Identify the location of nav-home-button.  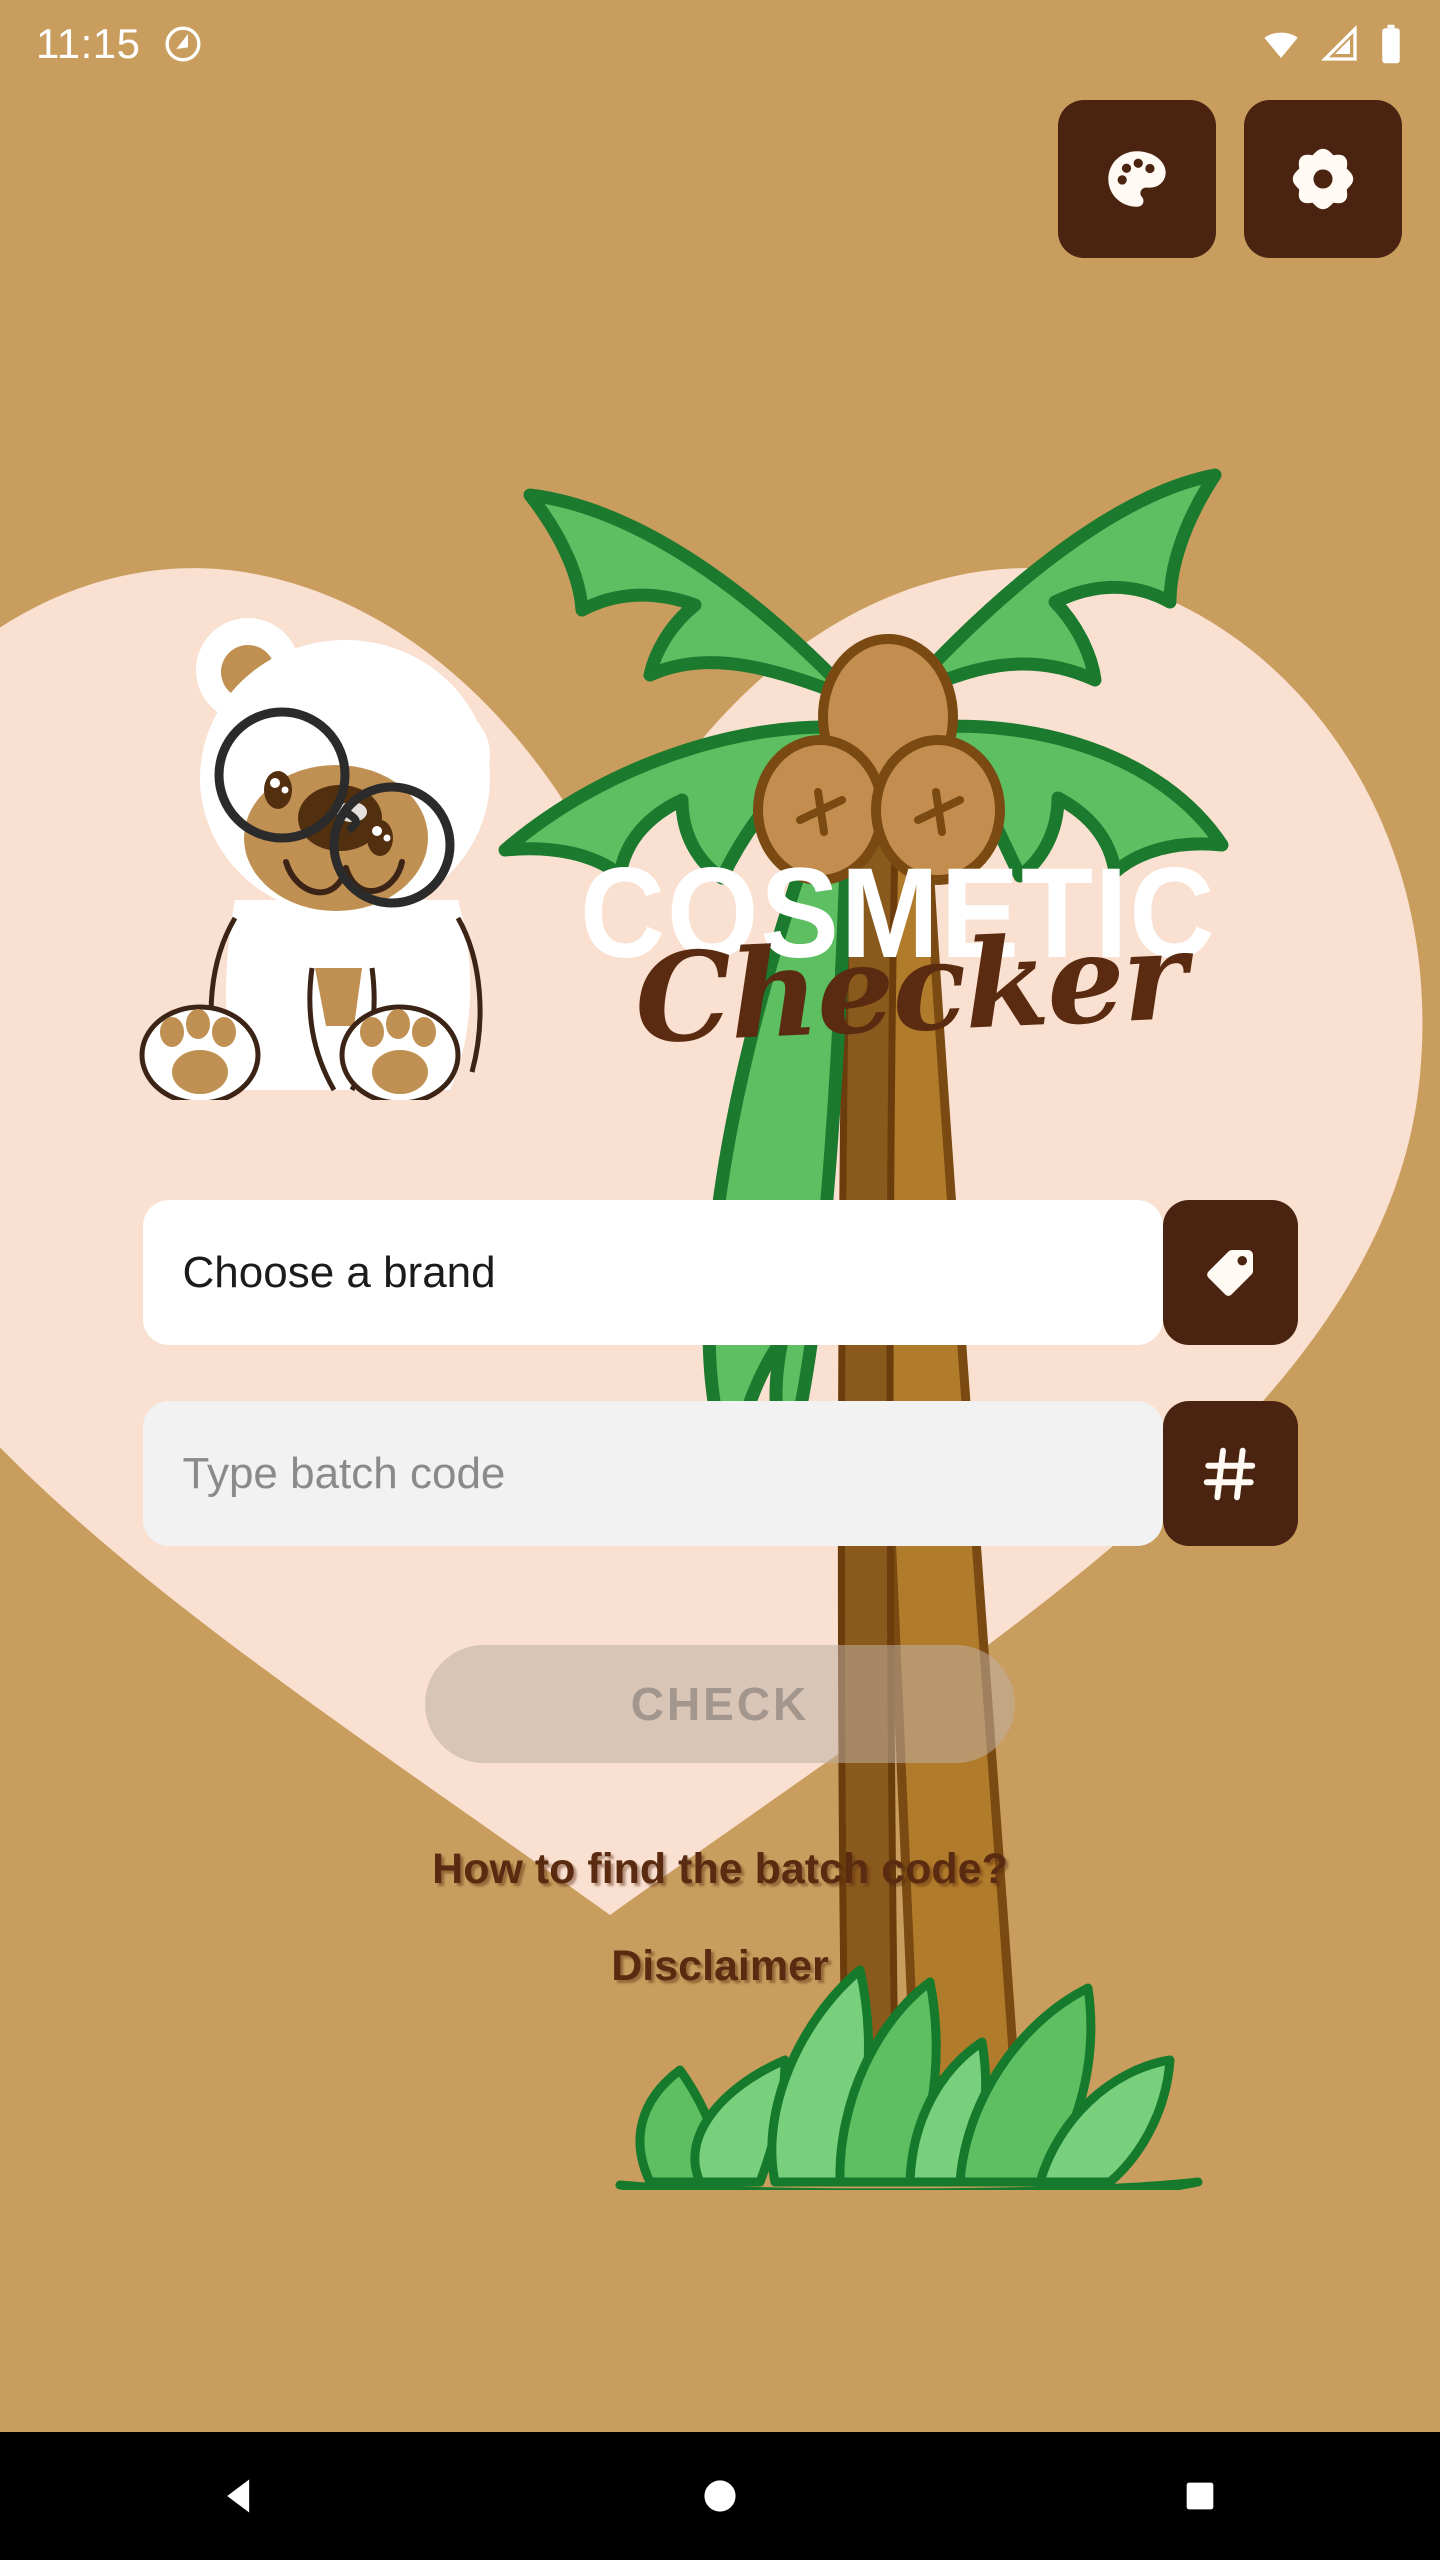
(720, 2496).